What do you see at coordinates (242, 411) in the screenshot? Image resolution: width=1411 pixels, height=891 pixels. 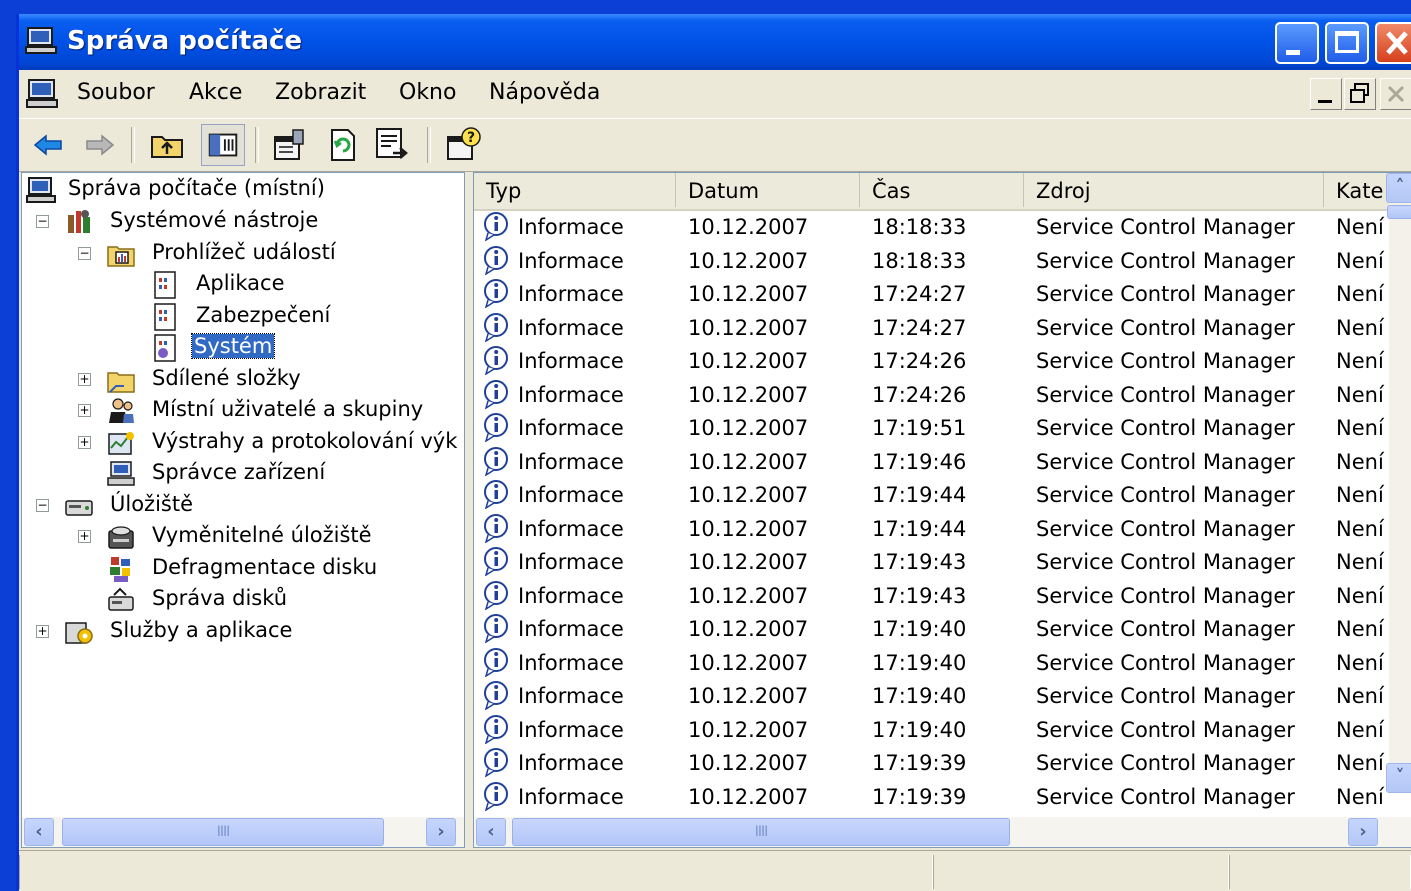 I see `tree-item-local-users: + Místní uživatelé a skupiny` at bounding box center [242, 411].